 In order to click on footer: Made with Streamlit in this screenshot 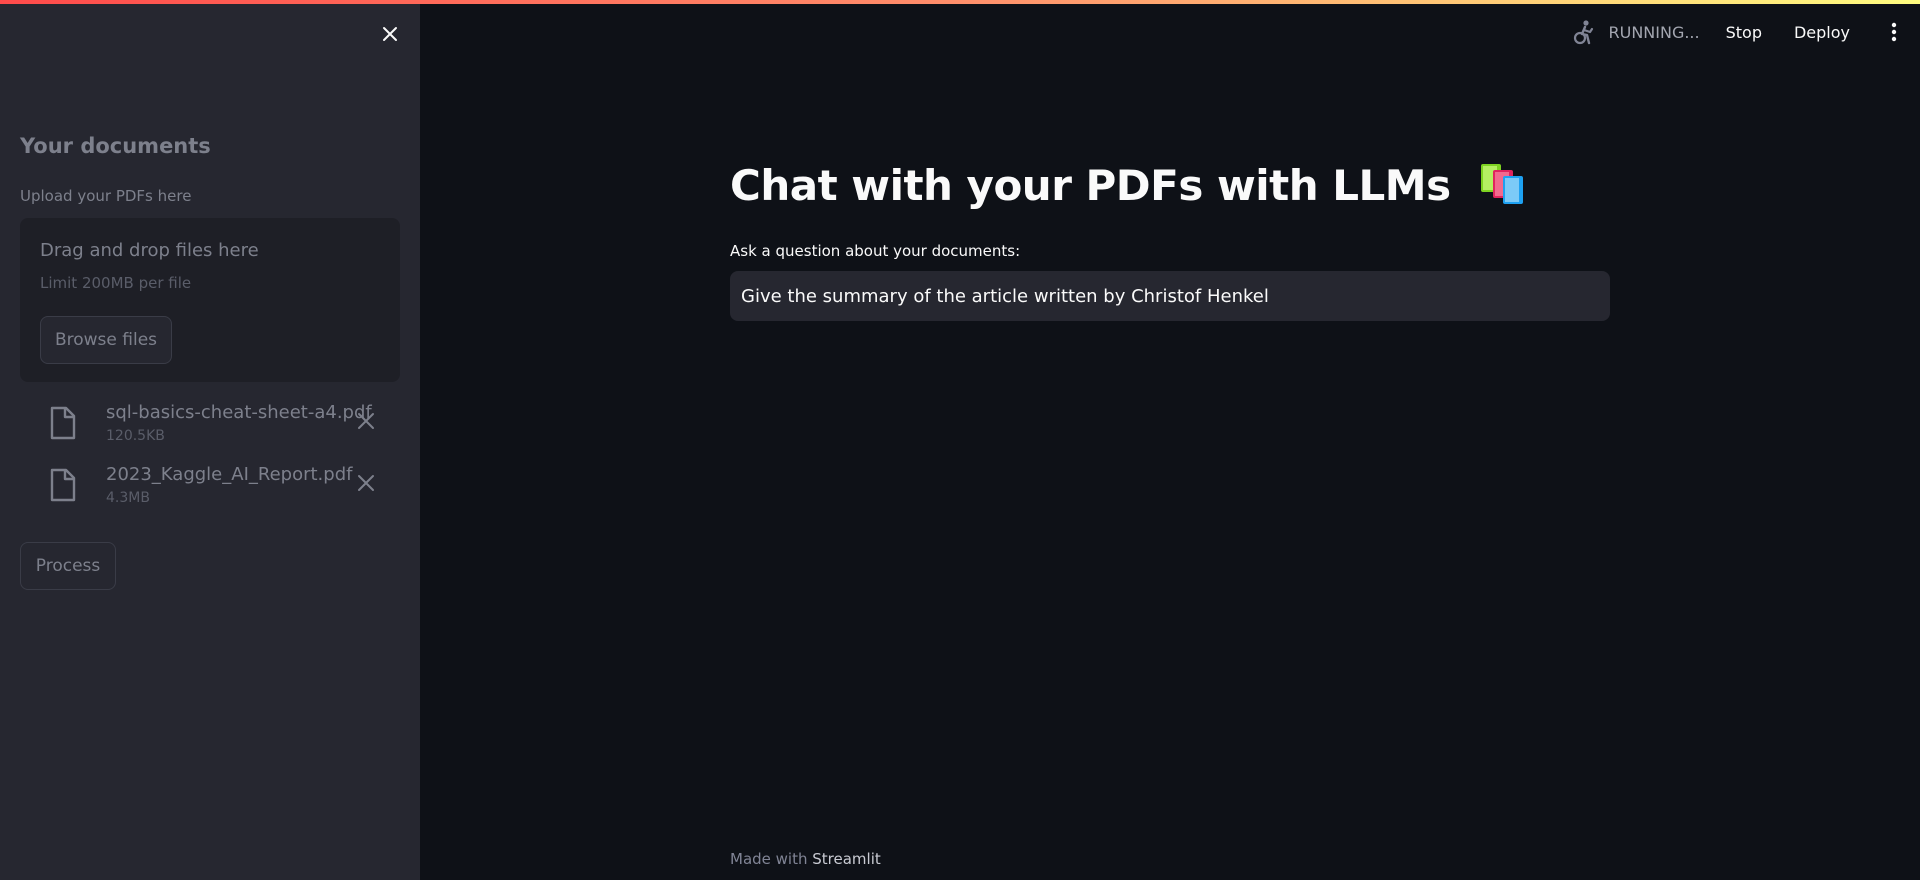, I will do `click(805, 859)`.